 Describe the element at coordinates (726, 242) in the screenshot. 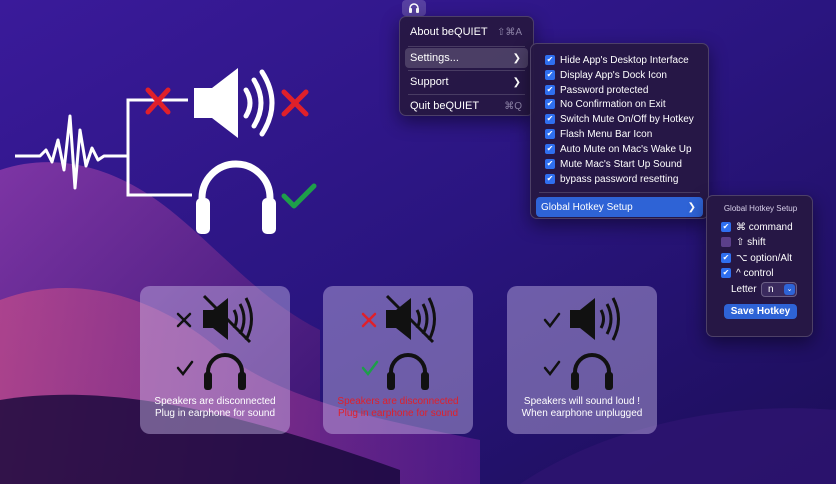

I see `checkbox-unchecked-icon: ✔` at that location.